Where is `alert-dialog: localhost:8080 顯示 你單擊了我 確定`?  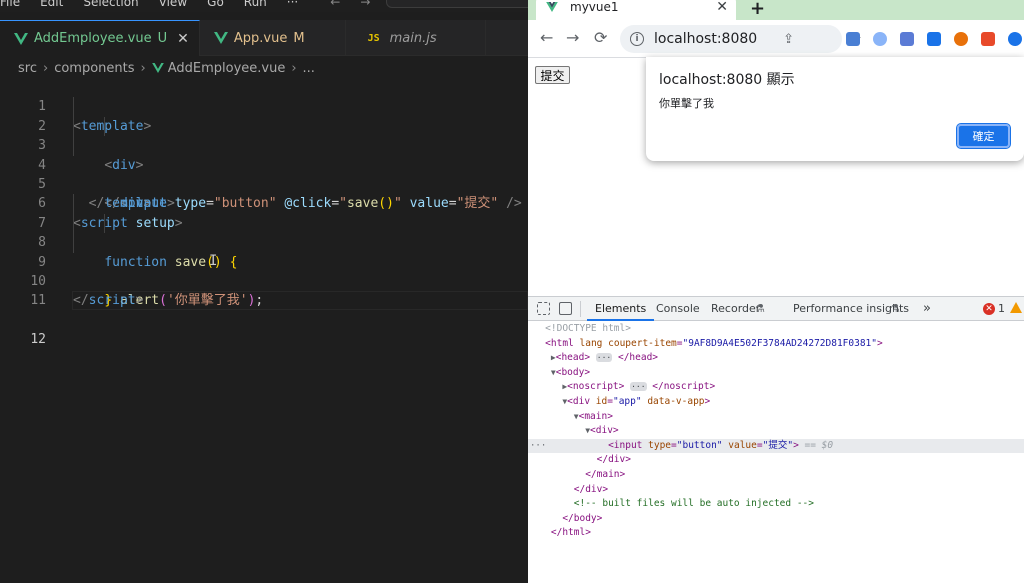 alert-dialog: localhost:8080 顯示 你單擊了我 確定 is located at coordinates (835, 109).